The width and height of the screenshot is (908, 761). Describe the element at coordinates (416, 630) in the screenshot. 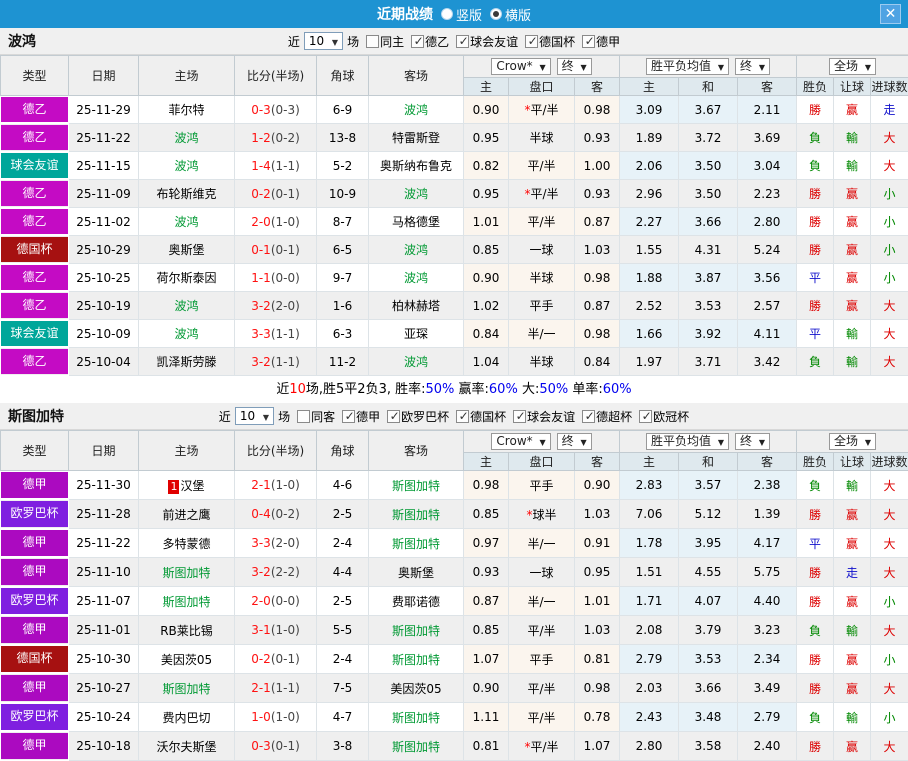

I see `away-team-cell: 斯图加特` at that location.